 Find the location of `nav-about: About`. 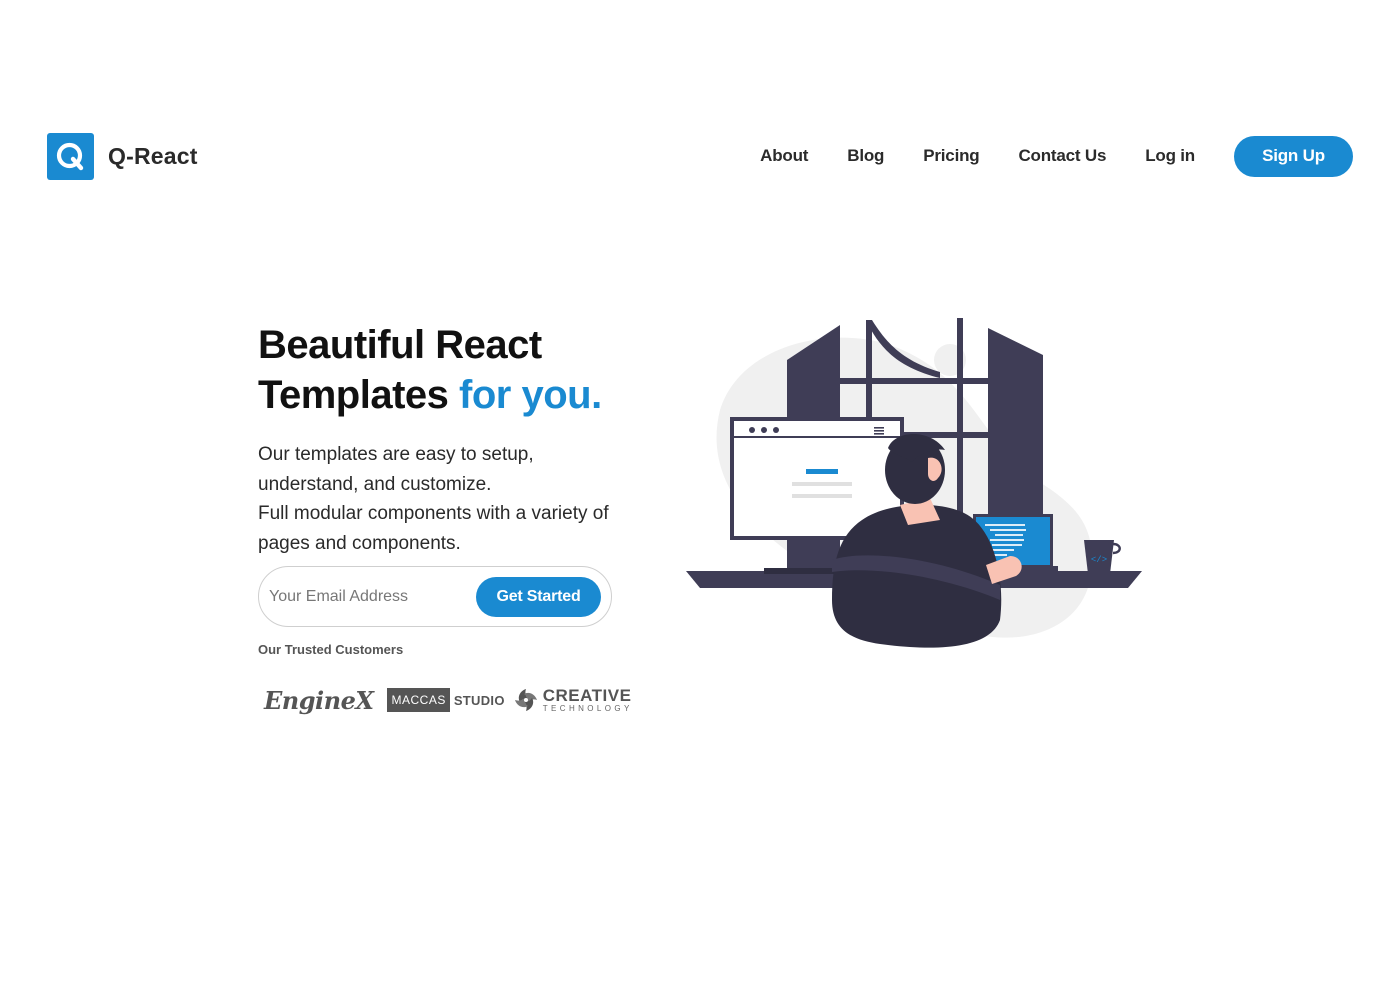

nav-about: About is located at coordinates (784, 156).